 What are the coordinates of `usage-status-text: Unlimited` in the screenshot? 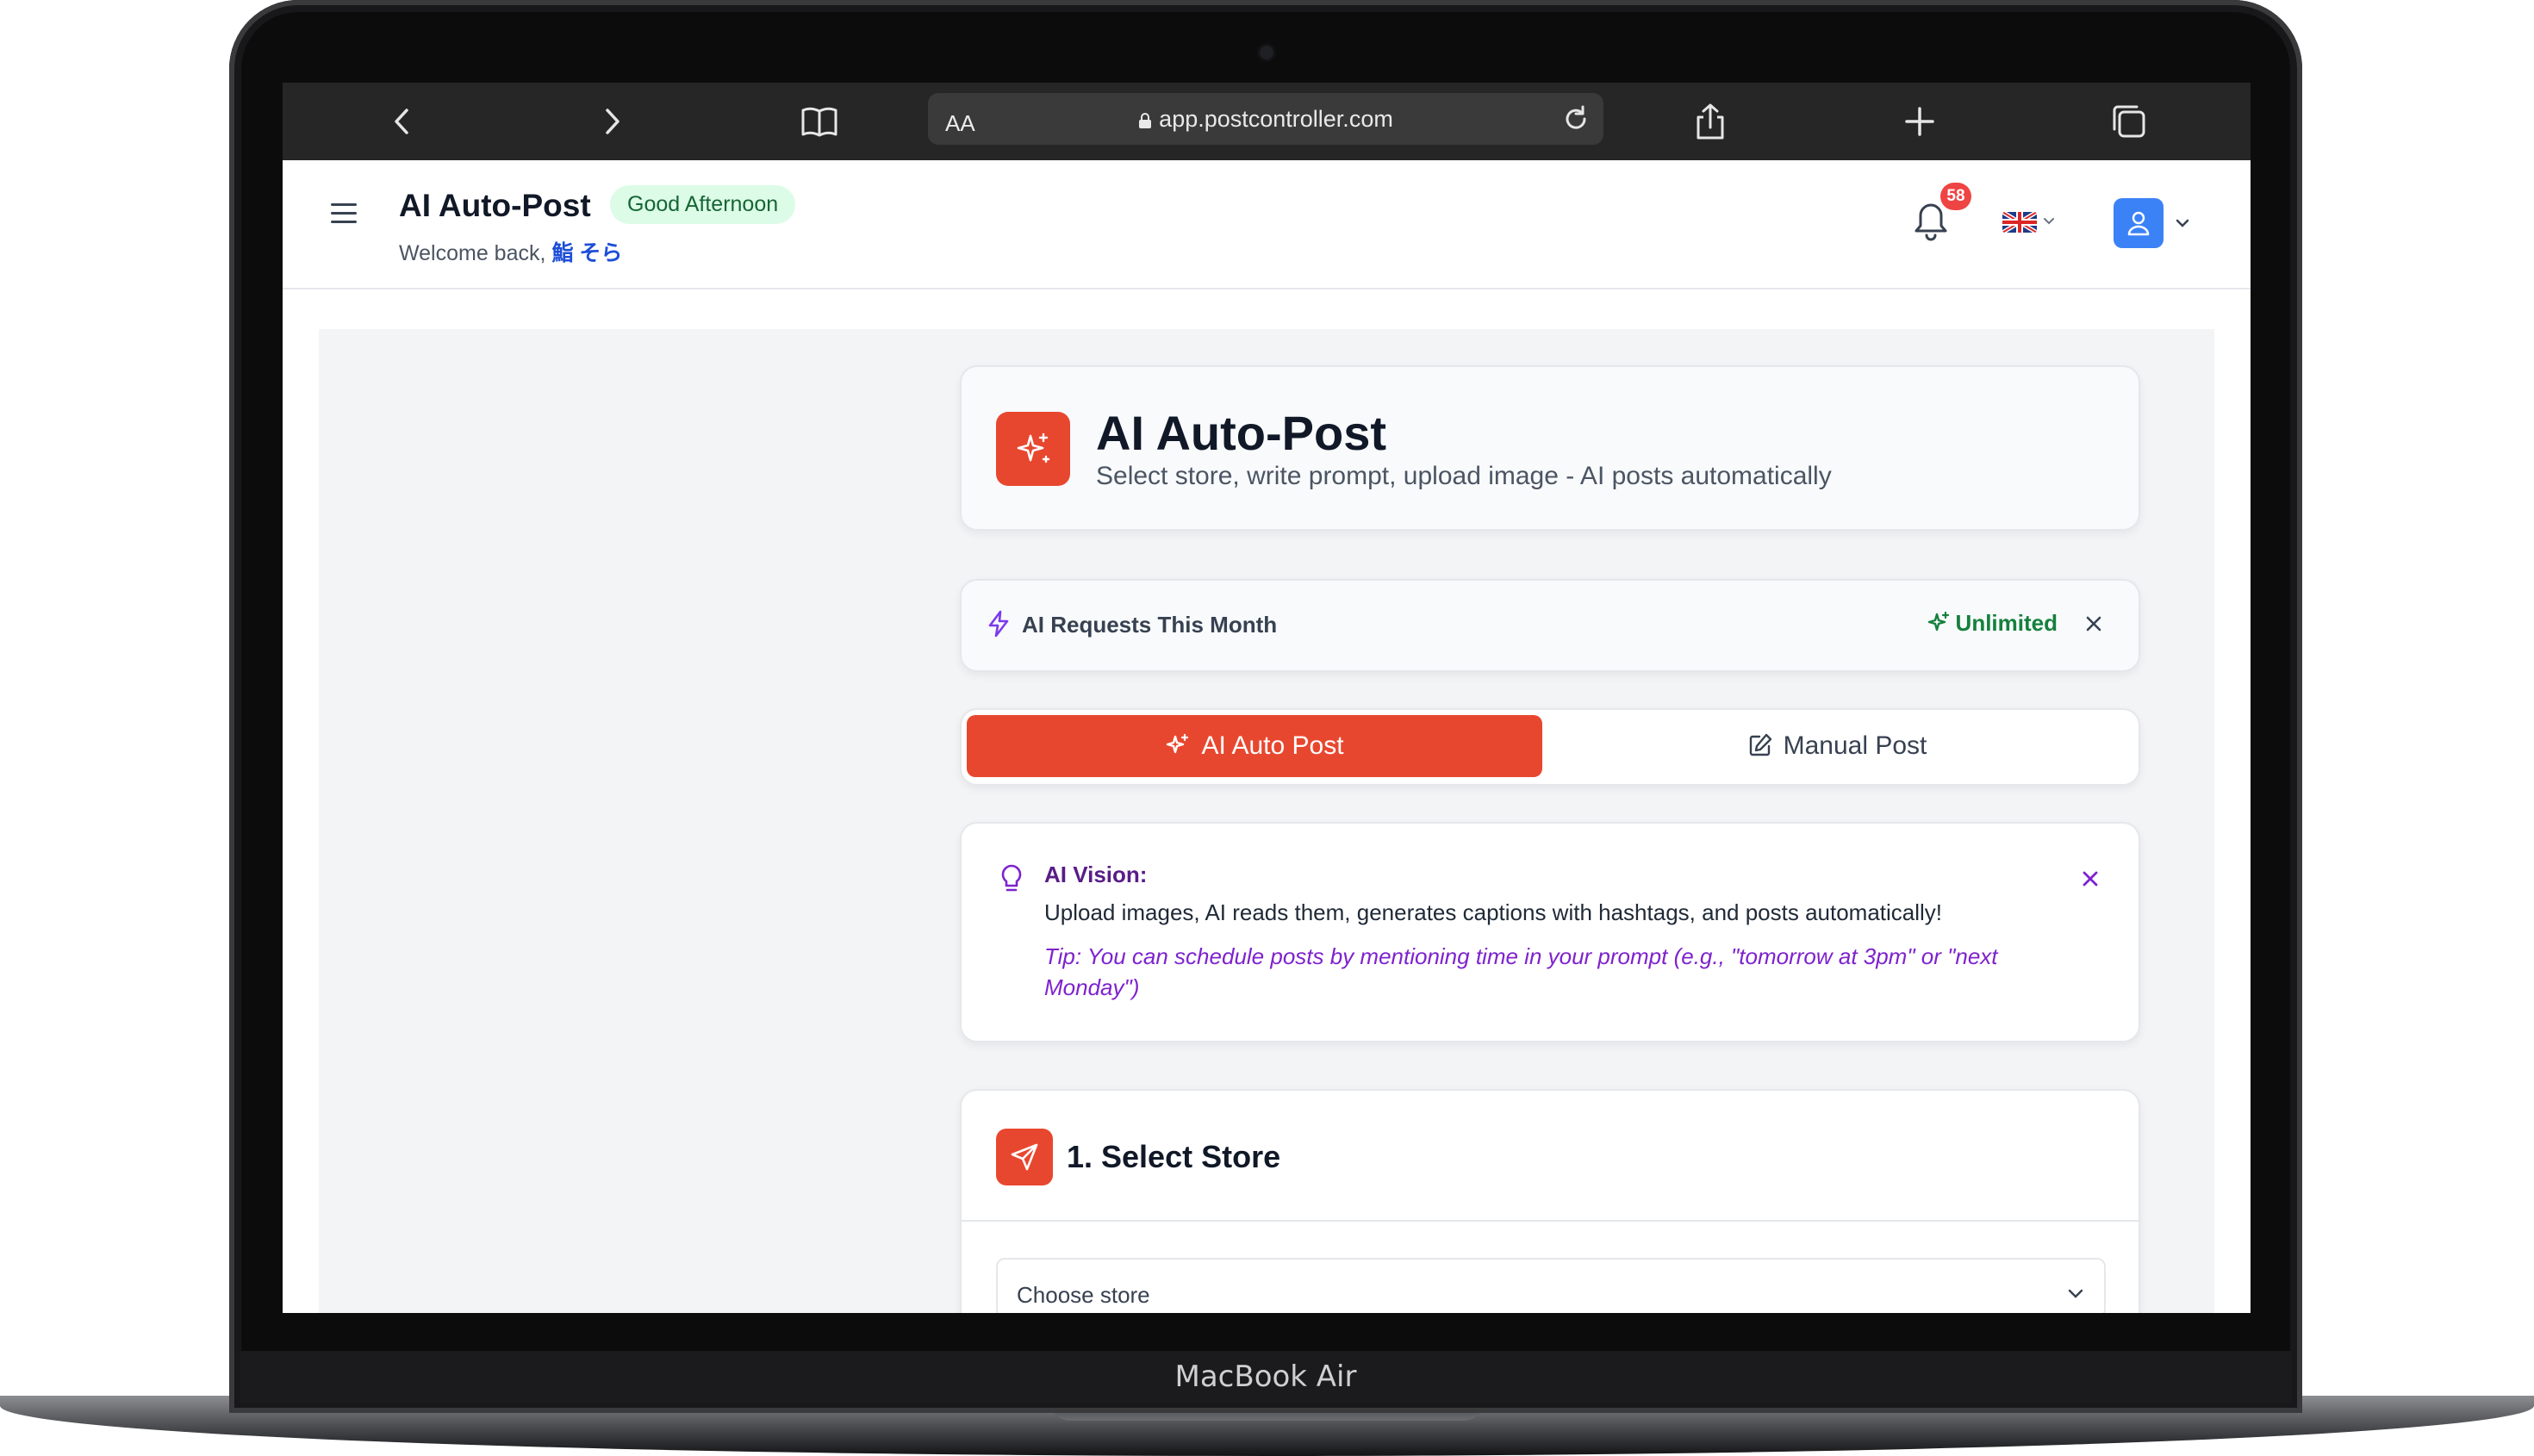 It's located at (2007, 623).